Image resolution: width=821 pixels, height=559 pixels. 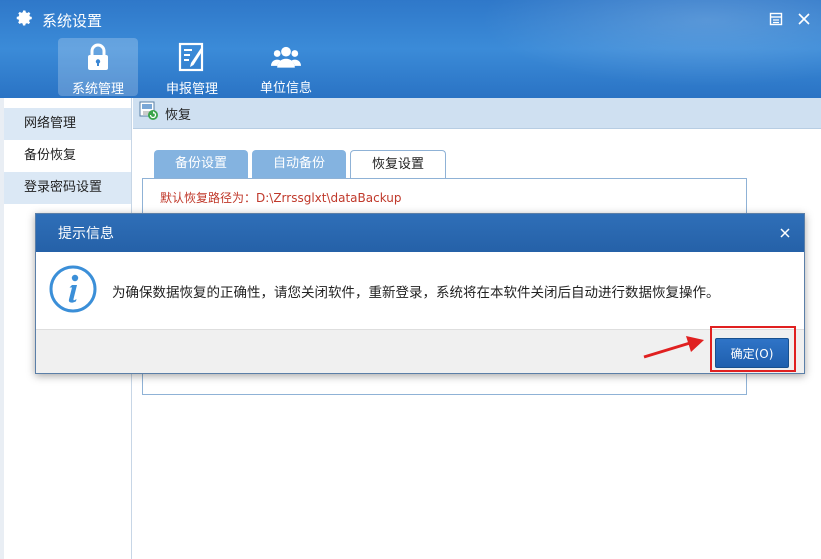 I want to click on nav-system-management: 系统管理, so click(x=98, y=67).